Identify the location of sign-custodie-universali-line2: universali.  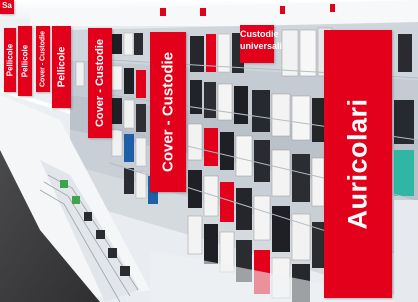
(261, 46).